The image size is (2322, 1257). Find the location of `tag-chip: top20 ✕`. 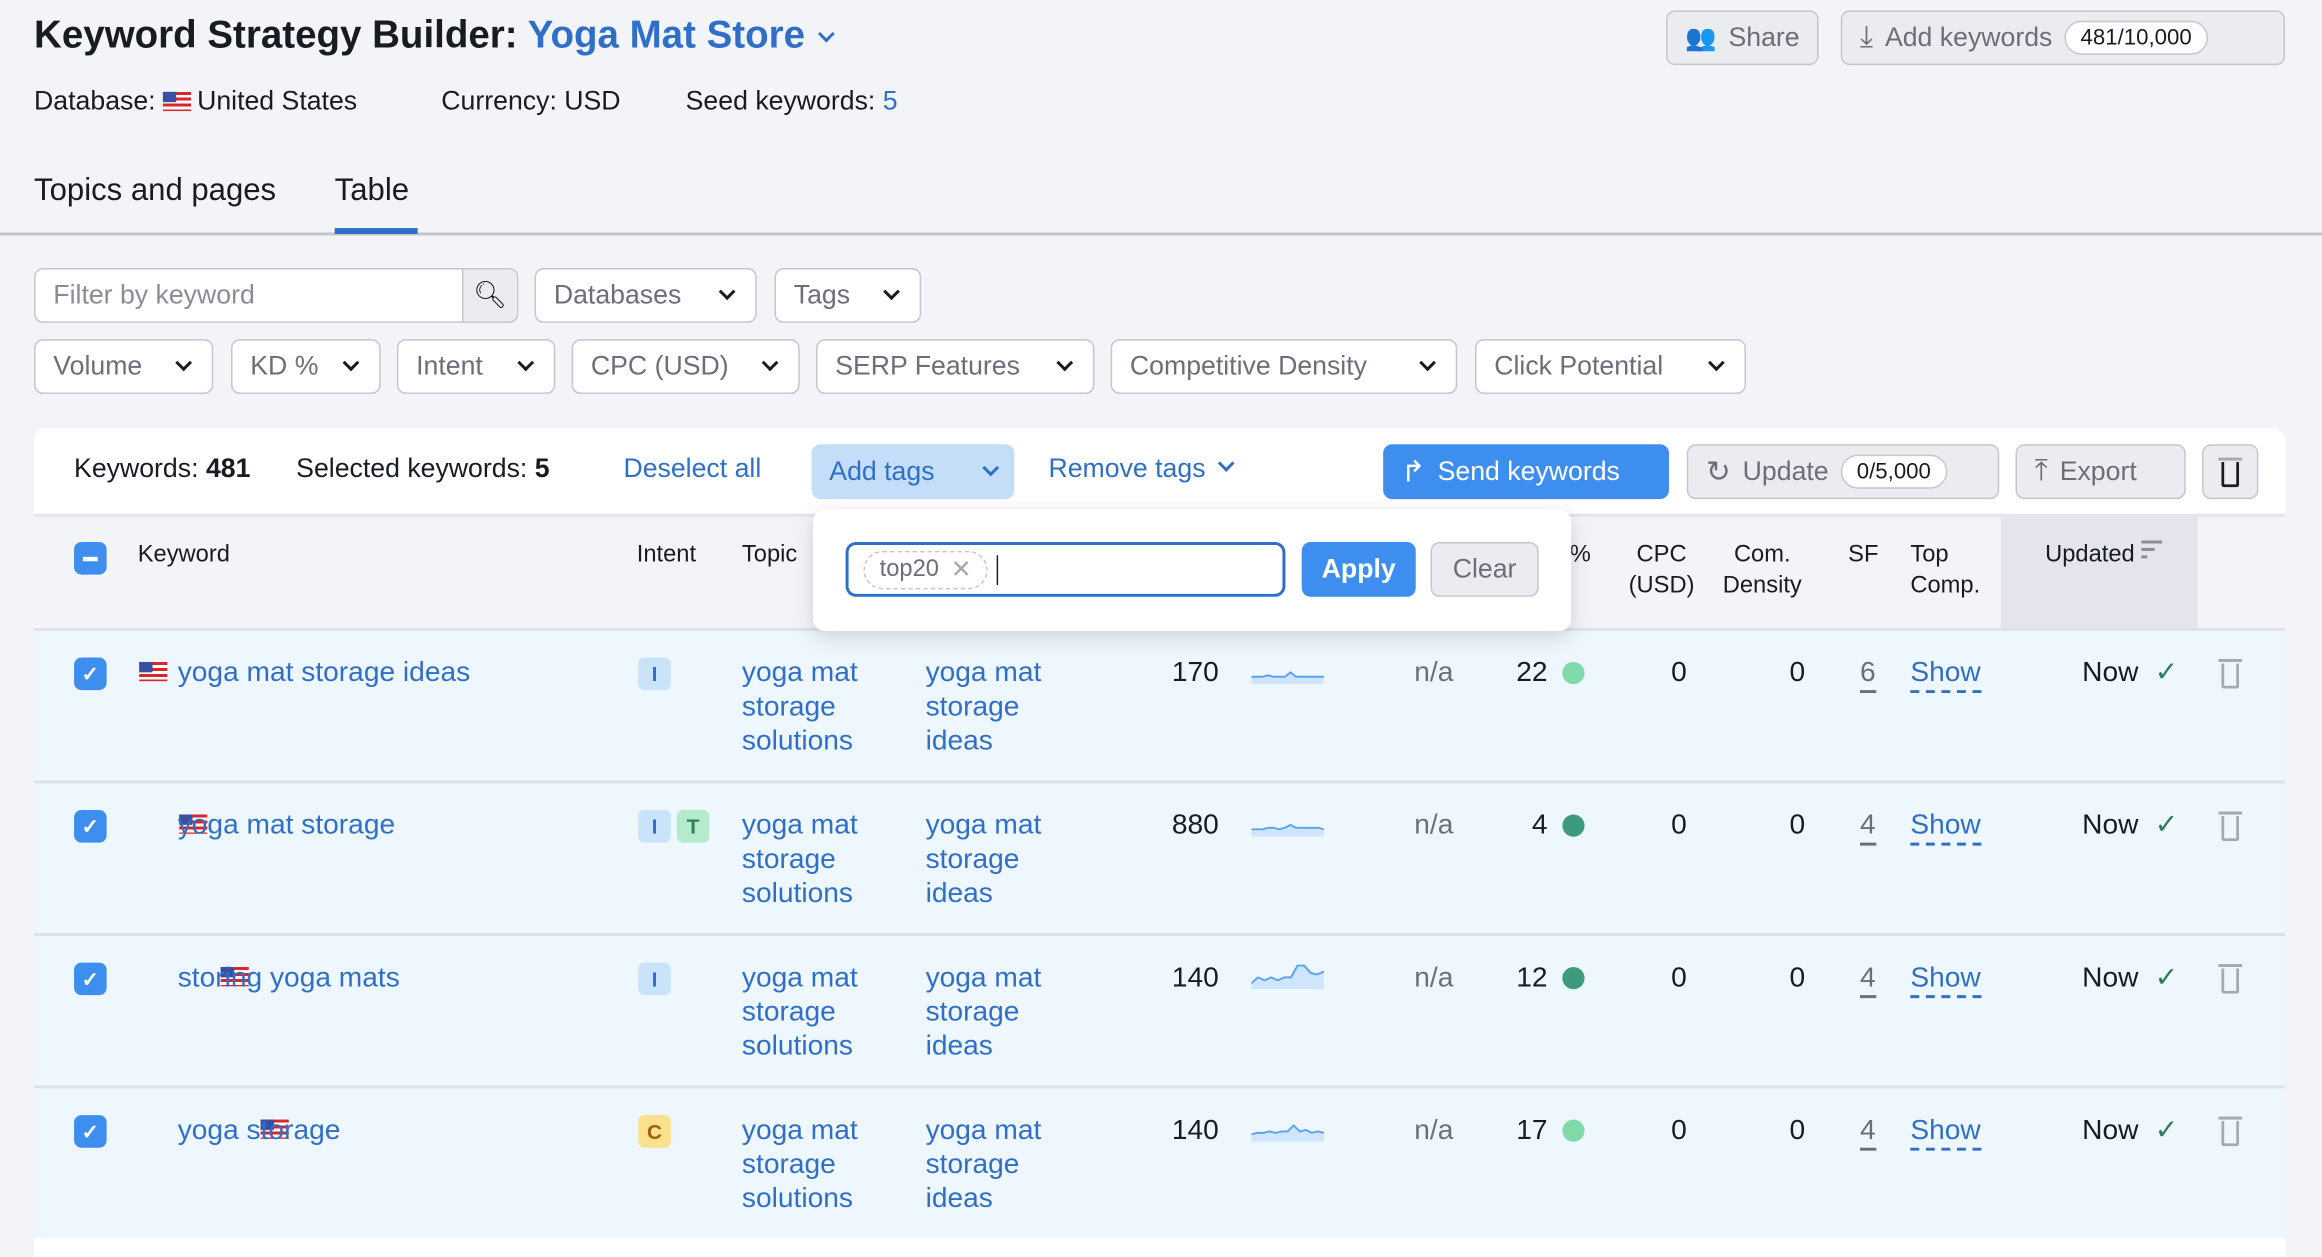

tag-chip: top20 ✕ is located at coordinates (926, 569).